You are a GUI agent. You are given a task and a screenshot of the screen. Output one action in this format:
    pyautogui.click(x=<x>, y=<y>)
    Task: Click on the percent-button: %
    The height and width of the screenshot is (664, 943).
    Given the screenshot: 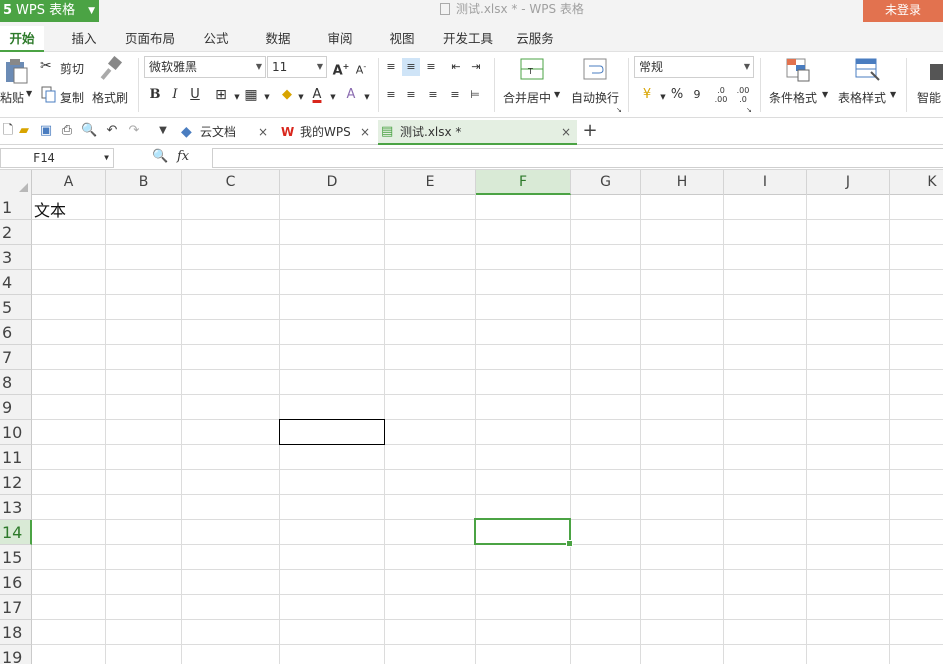 What is the action you would take?
    pyautogui.click(x=677, y=95)
    